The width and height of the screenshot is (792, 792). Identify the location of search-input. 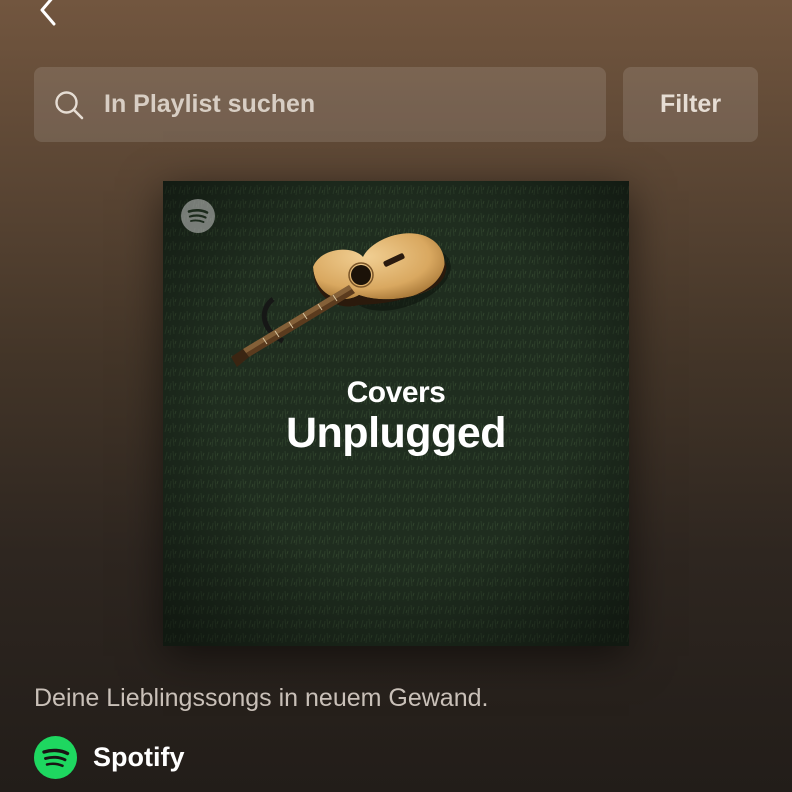
(339, 104).